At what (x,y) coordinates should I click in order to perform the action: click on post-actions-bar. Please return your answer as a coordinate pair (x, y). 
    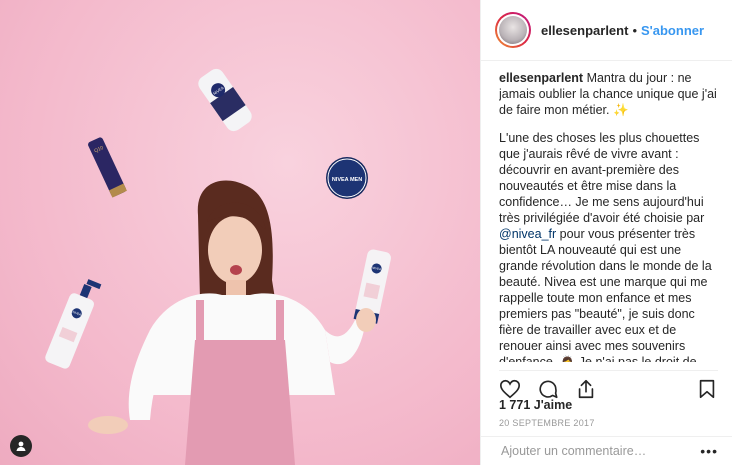
    Looking at the image, I should click on (608, 385).